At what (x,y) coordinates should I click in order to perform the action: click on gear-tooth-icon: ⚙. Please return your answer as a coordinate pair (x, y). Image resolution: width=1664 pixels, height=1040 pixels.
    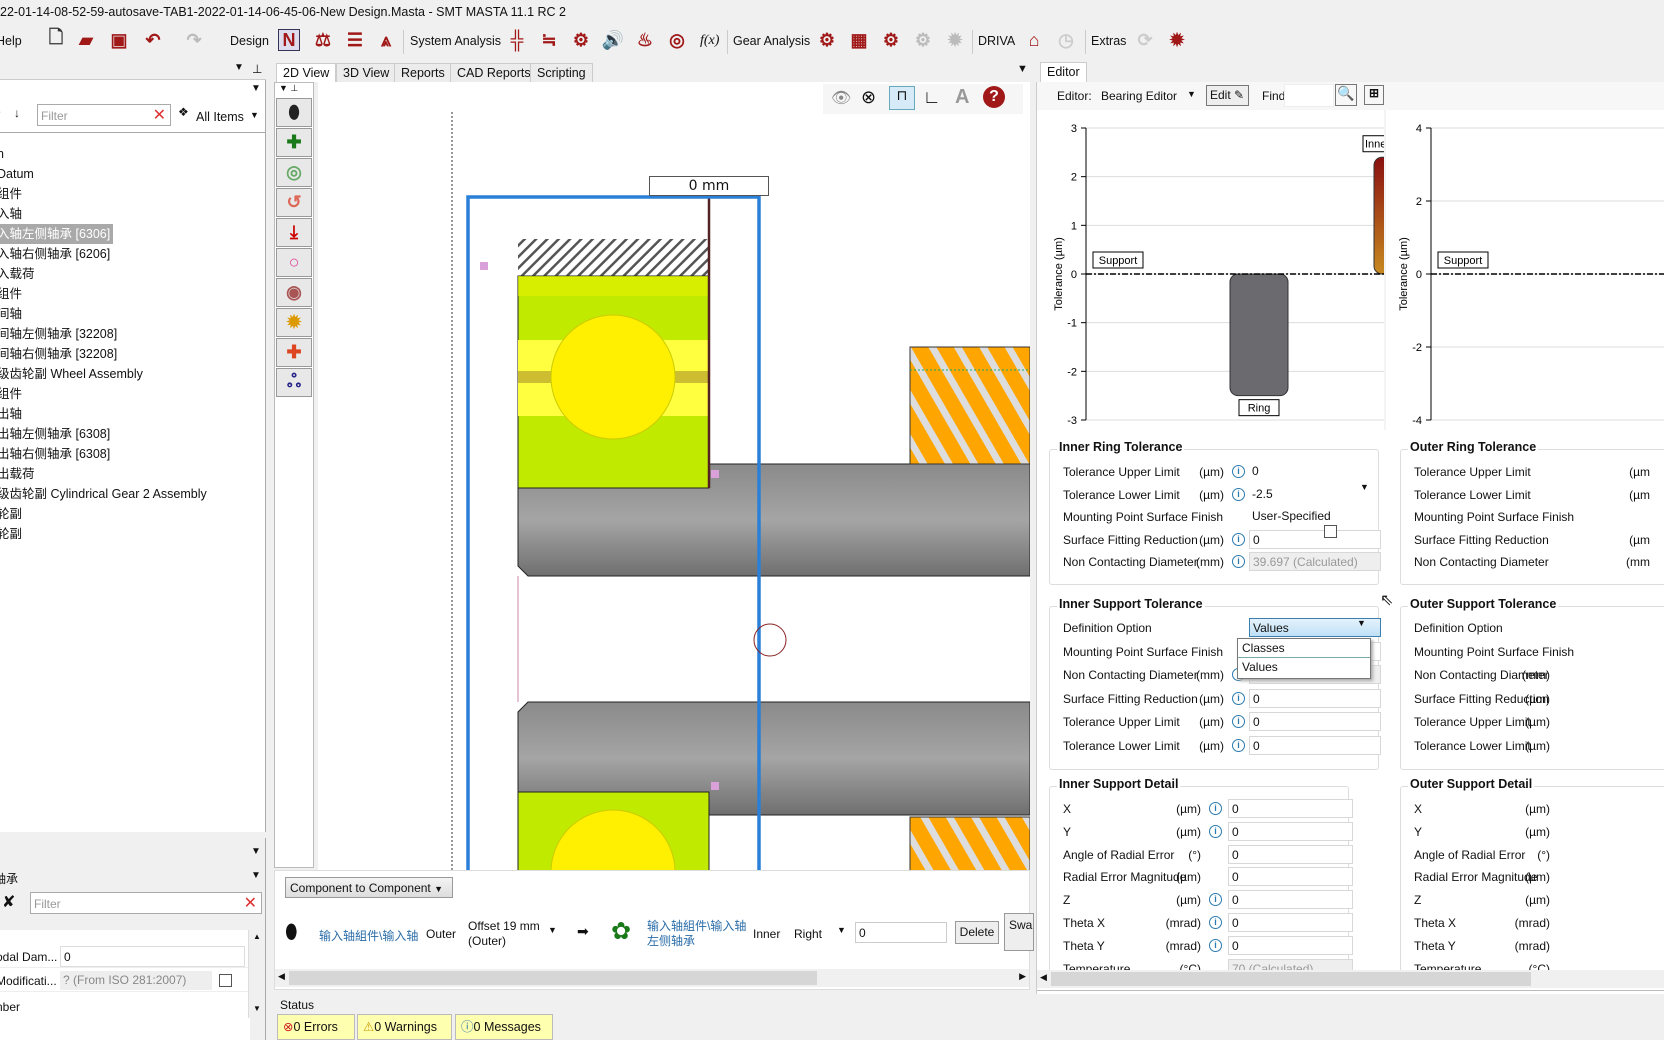
    Looking at the image, I should click on (891, 40).